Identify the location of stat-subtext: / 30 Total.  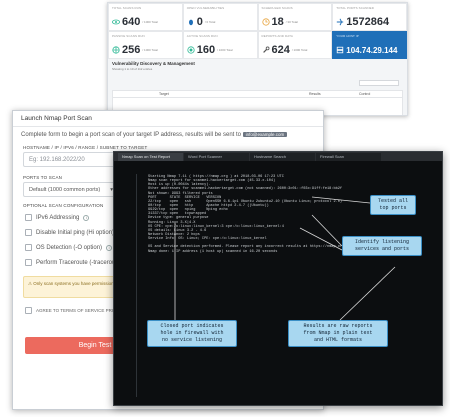
(291, 22).